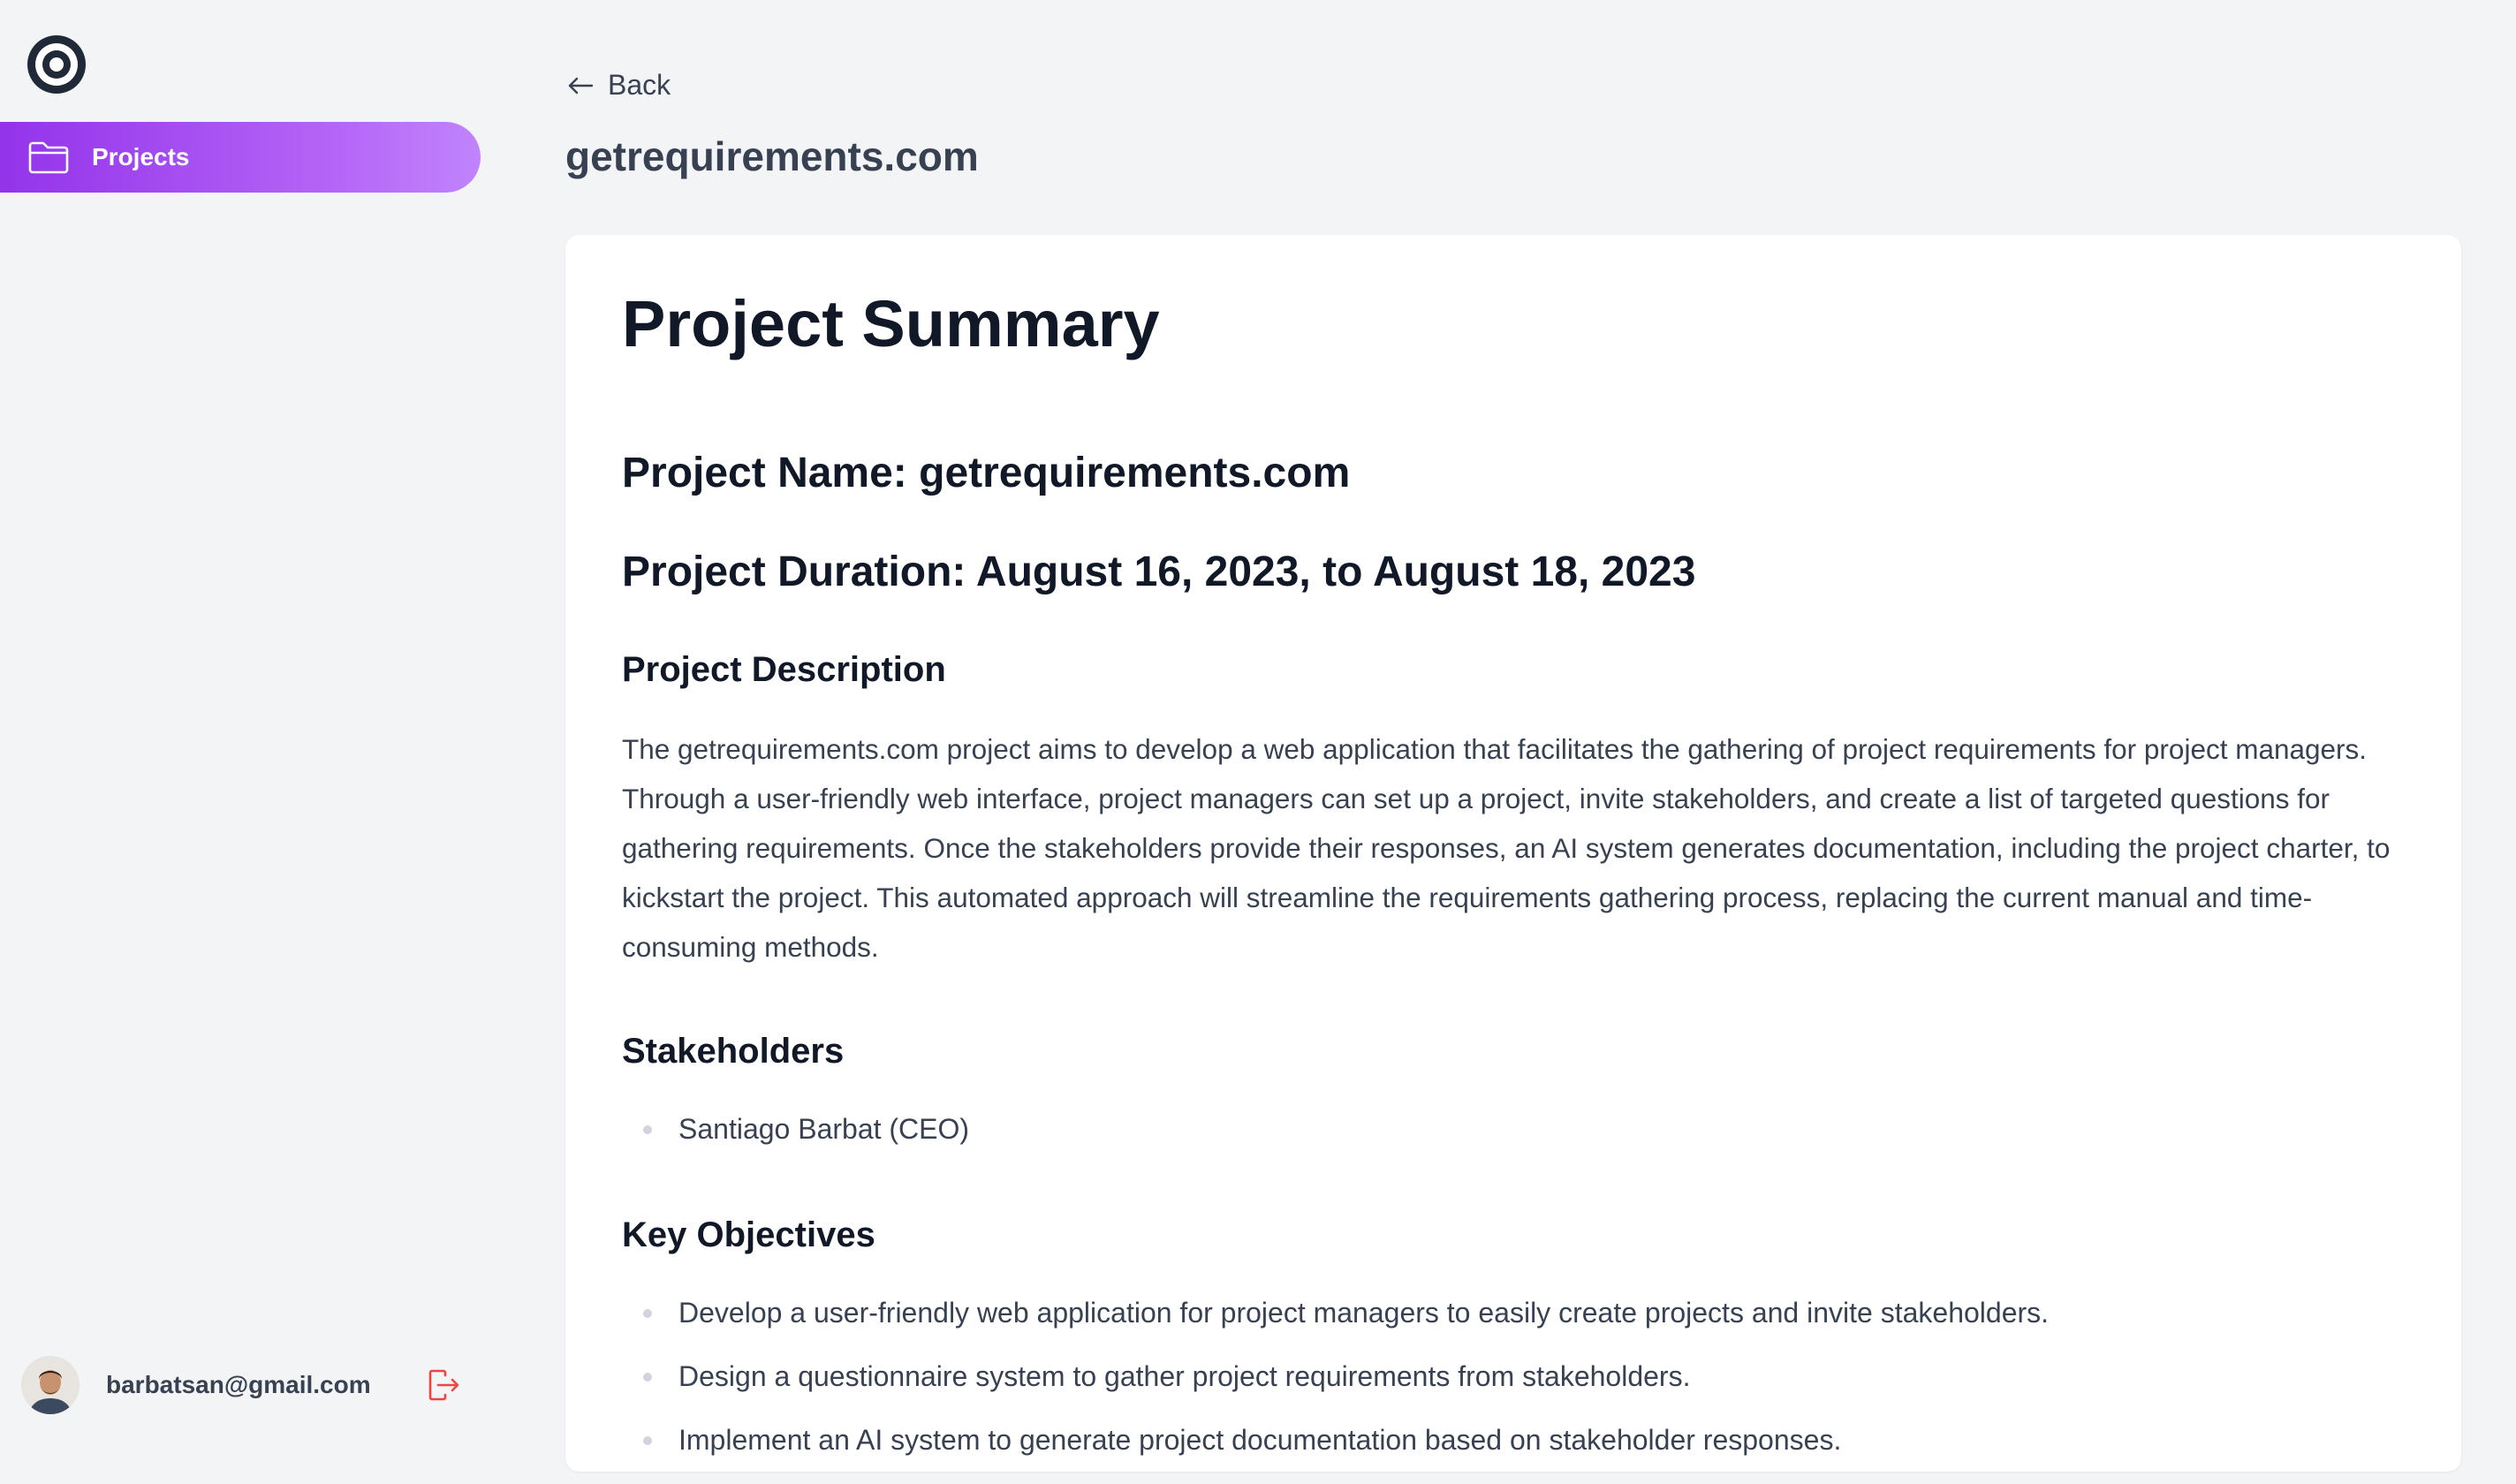  What do you see at coordinates (772, 156) in the screenshot?
I see `page-title: getrequirements.com` at bounding box center [772, 156].